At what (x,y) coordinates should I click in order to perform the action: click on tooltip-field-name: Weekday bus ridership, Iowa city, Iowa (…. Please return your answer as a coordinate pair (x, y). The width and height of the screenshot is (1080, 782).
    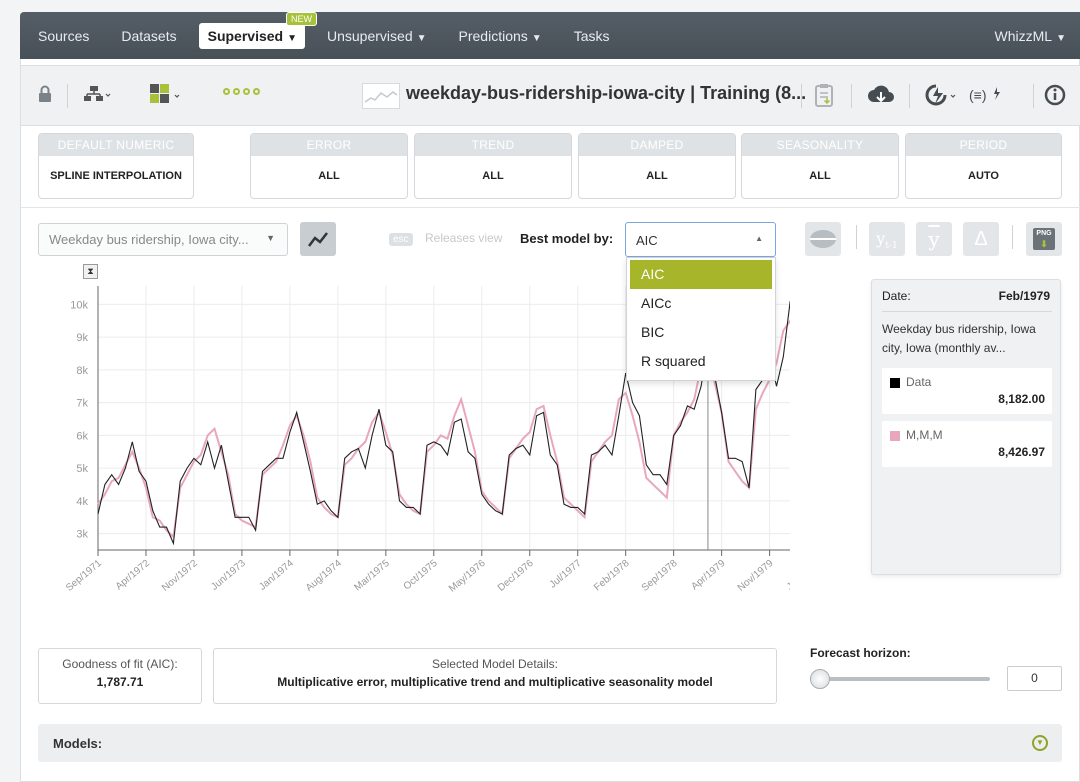
    Looking at the image, I should click on (959, 338).